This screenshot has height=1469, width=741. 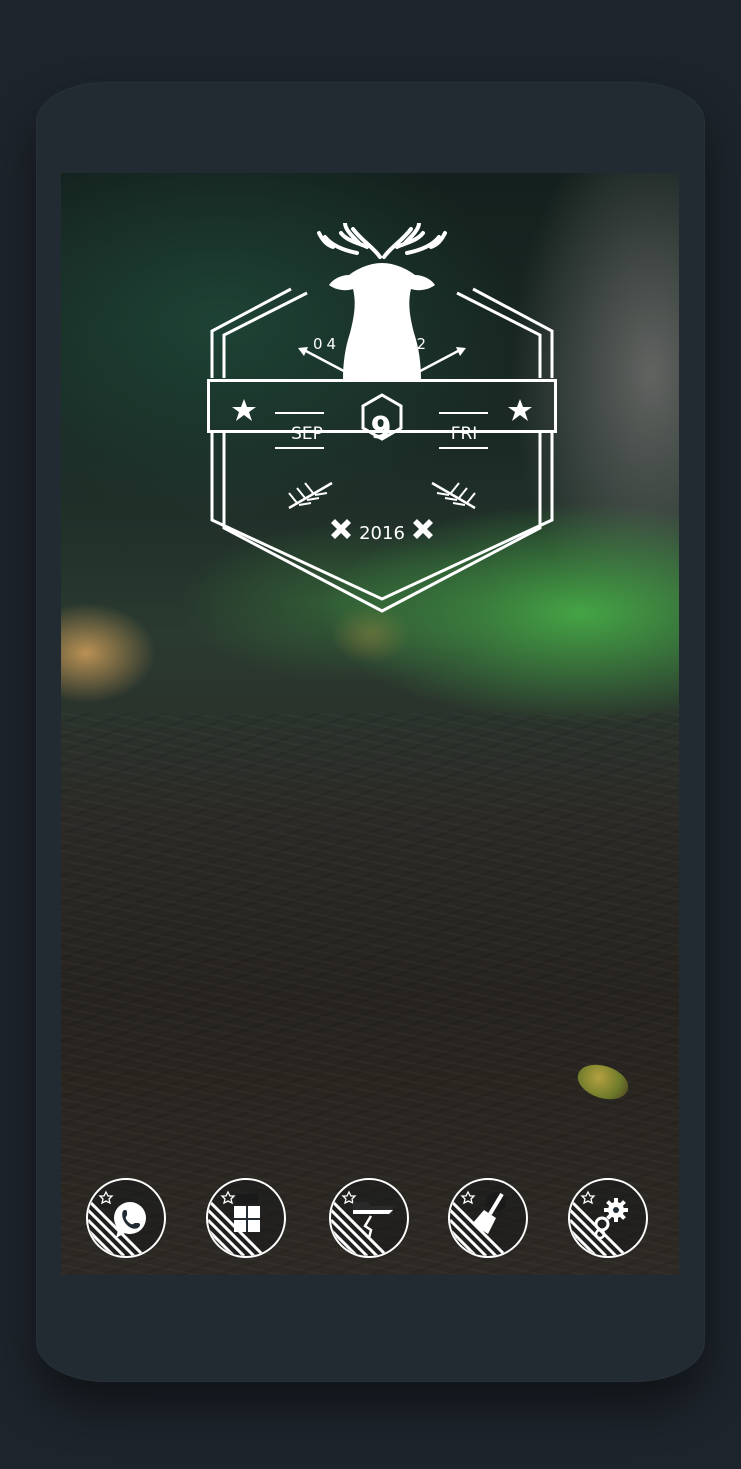 I want to click on folder-icon, so click(x=362, y=1223).